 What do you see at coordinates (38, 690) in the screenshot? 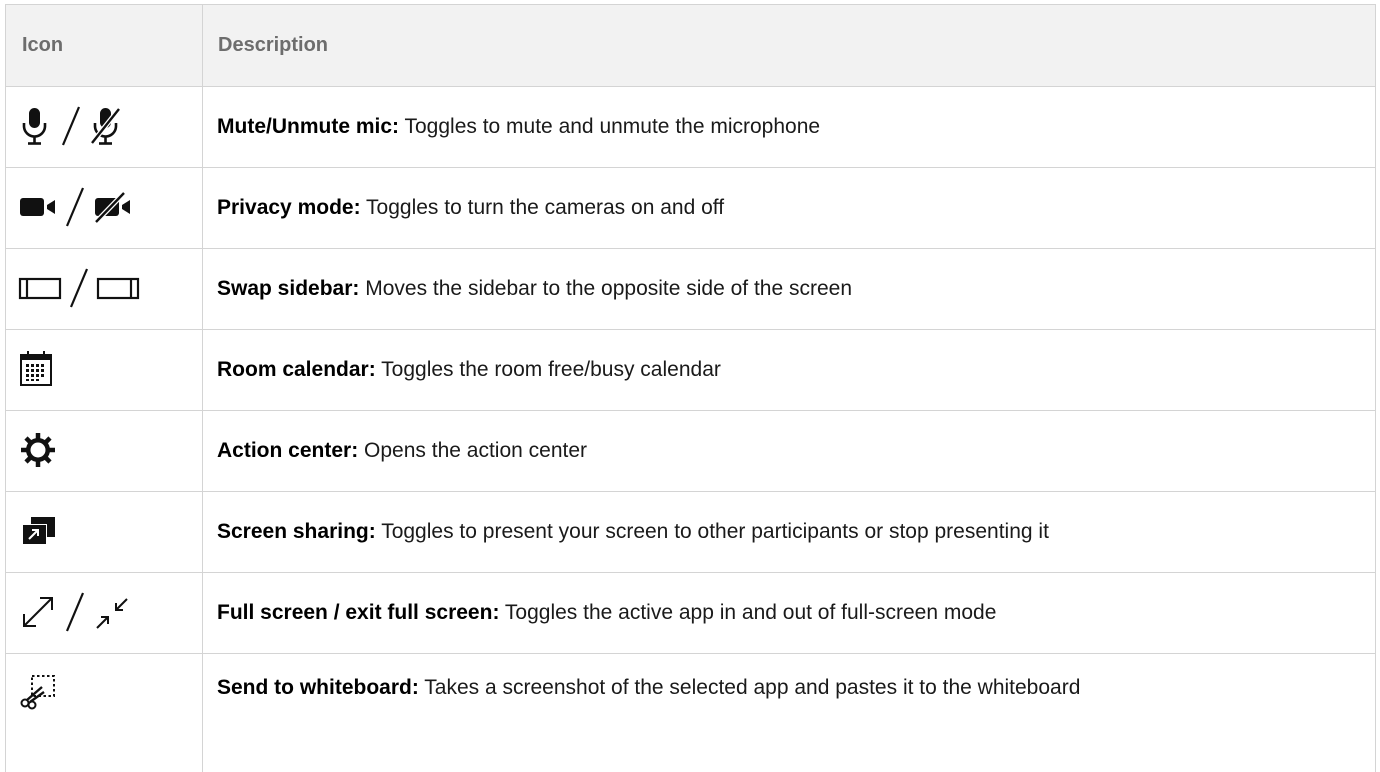
I see `snip-icon` at bounding box center [38, 690].